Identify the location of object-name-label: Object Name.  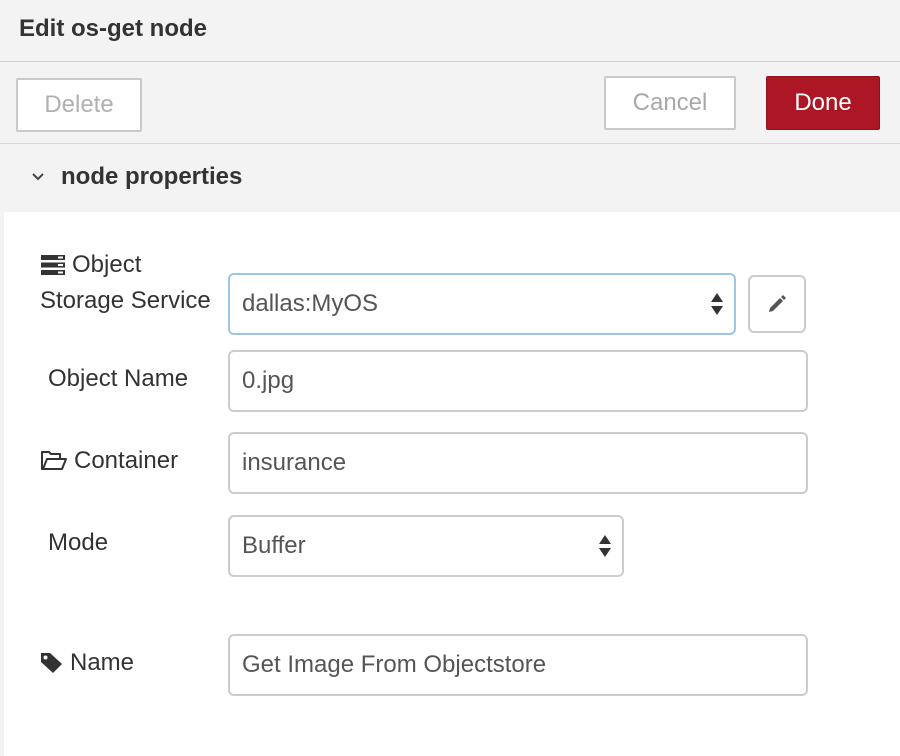
(118, 378).